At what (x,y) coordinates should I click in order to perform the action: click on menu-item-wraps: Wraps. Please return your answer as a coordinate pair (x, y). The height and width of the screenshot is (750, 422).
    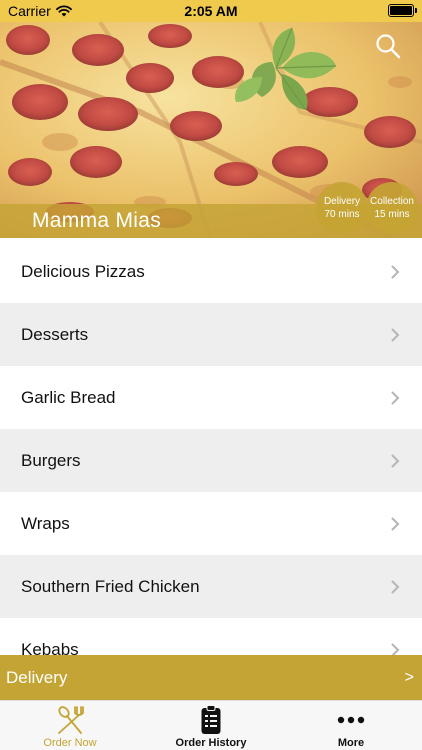
    Looking at the image, I should click on (211, 523).